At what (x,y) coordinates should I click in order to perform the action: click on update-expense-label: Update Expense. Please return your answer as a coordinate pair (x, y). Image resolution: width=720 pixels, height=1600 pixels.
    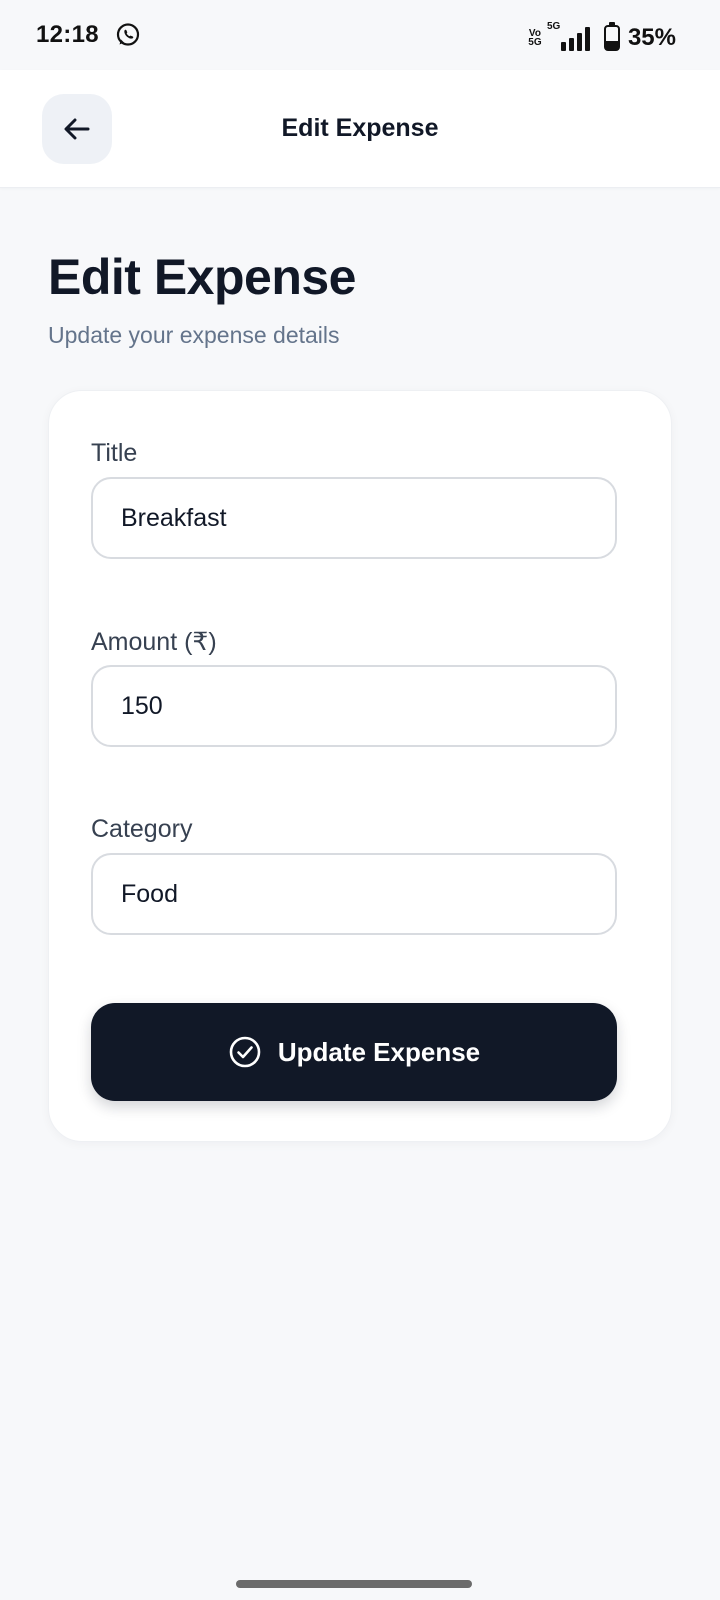
    Looking at the image, I should click on (379, 1051).